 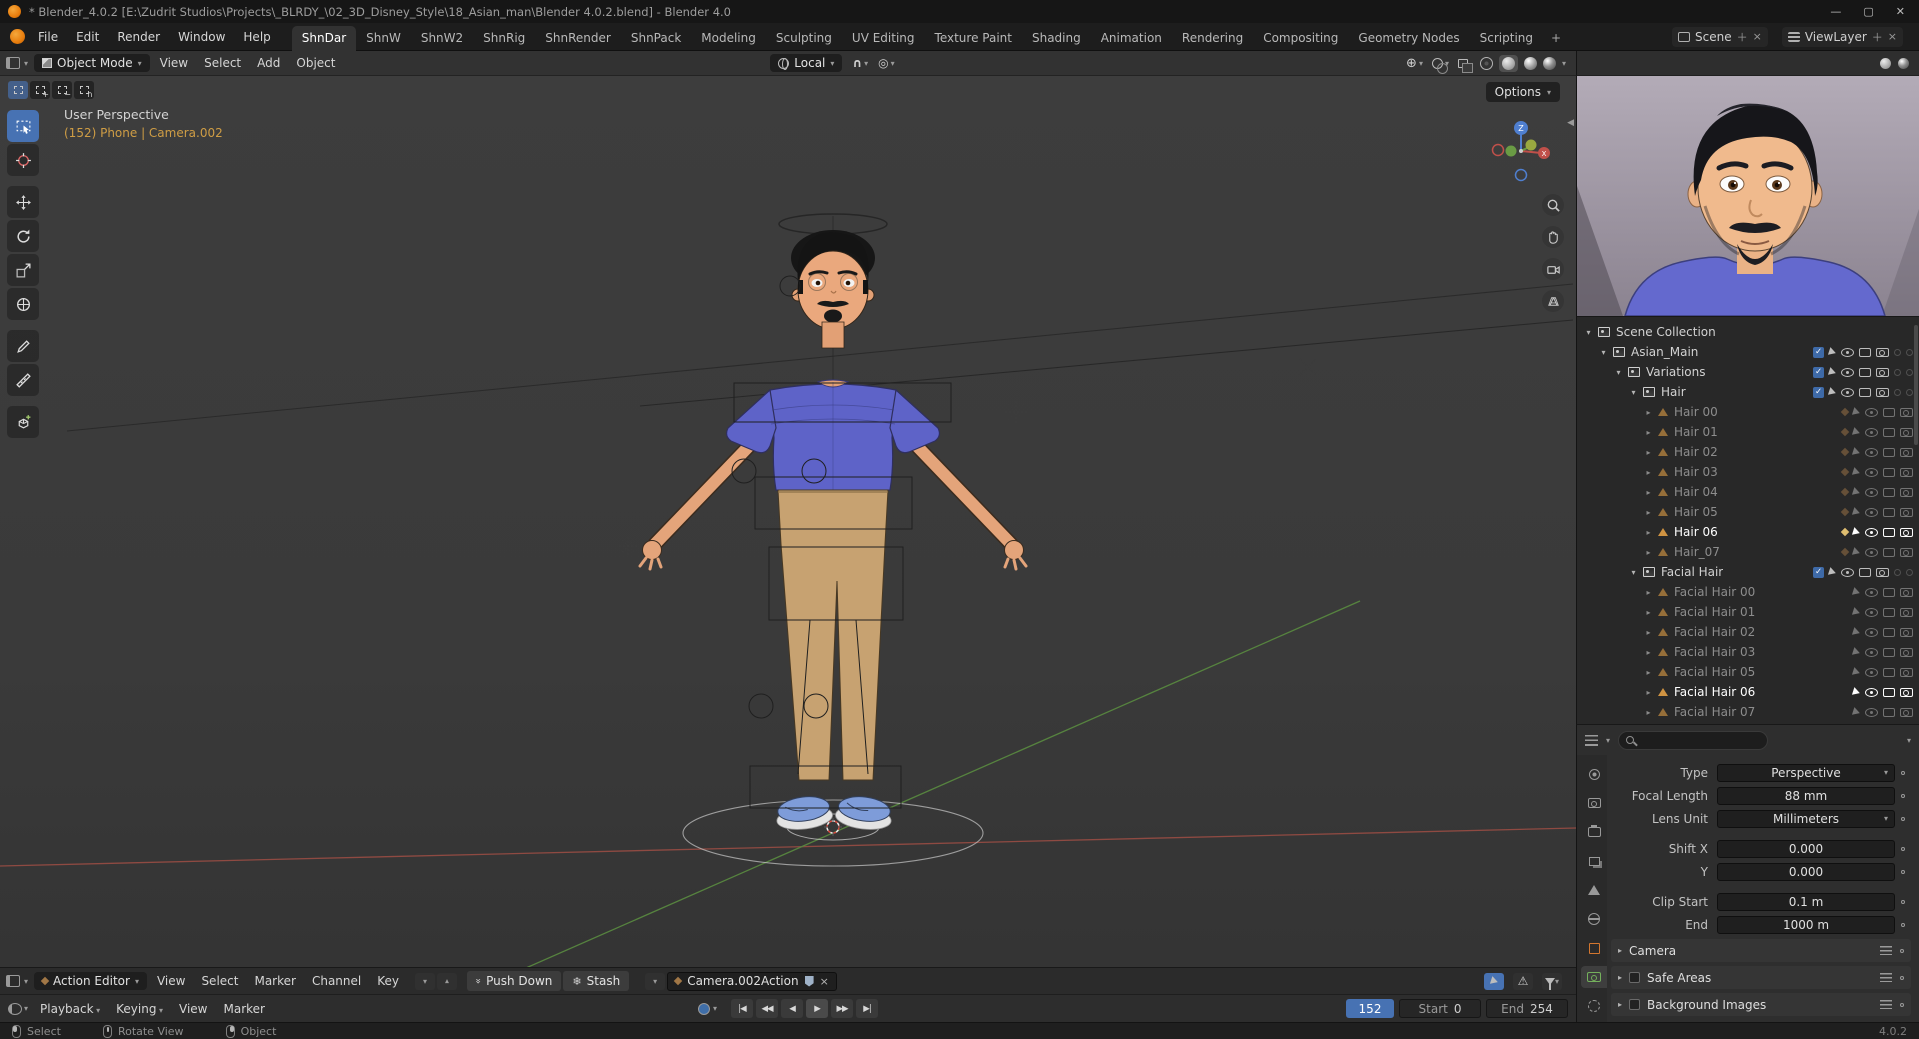 What do you see at coordinates (1748, 692) in the screenshot?
I see `outliner-row: ▸ Facial Hair 06` at bounding box center [1748, 692].